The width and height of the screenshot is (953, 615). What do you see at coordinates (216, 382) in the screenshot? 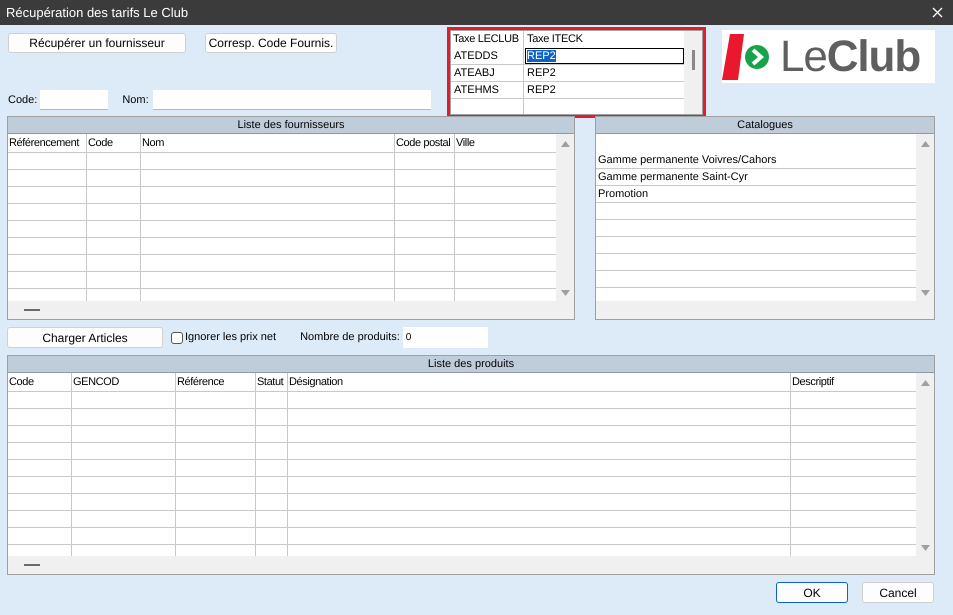
I see `column-header: Référence` at bounding box center [216, 382].